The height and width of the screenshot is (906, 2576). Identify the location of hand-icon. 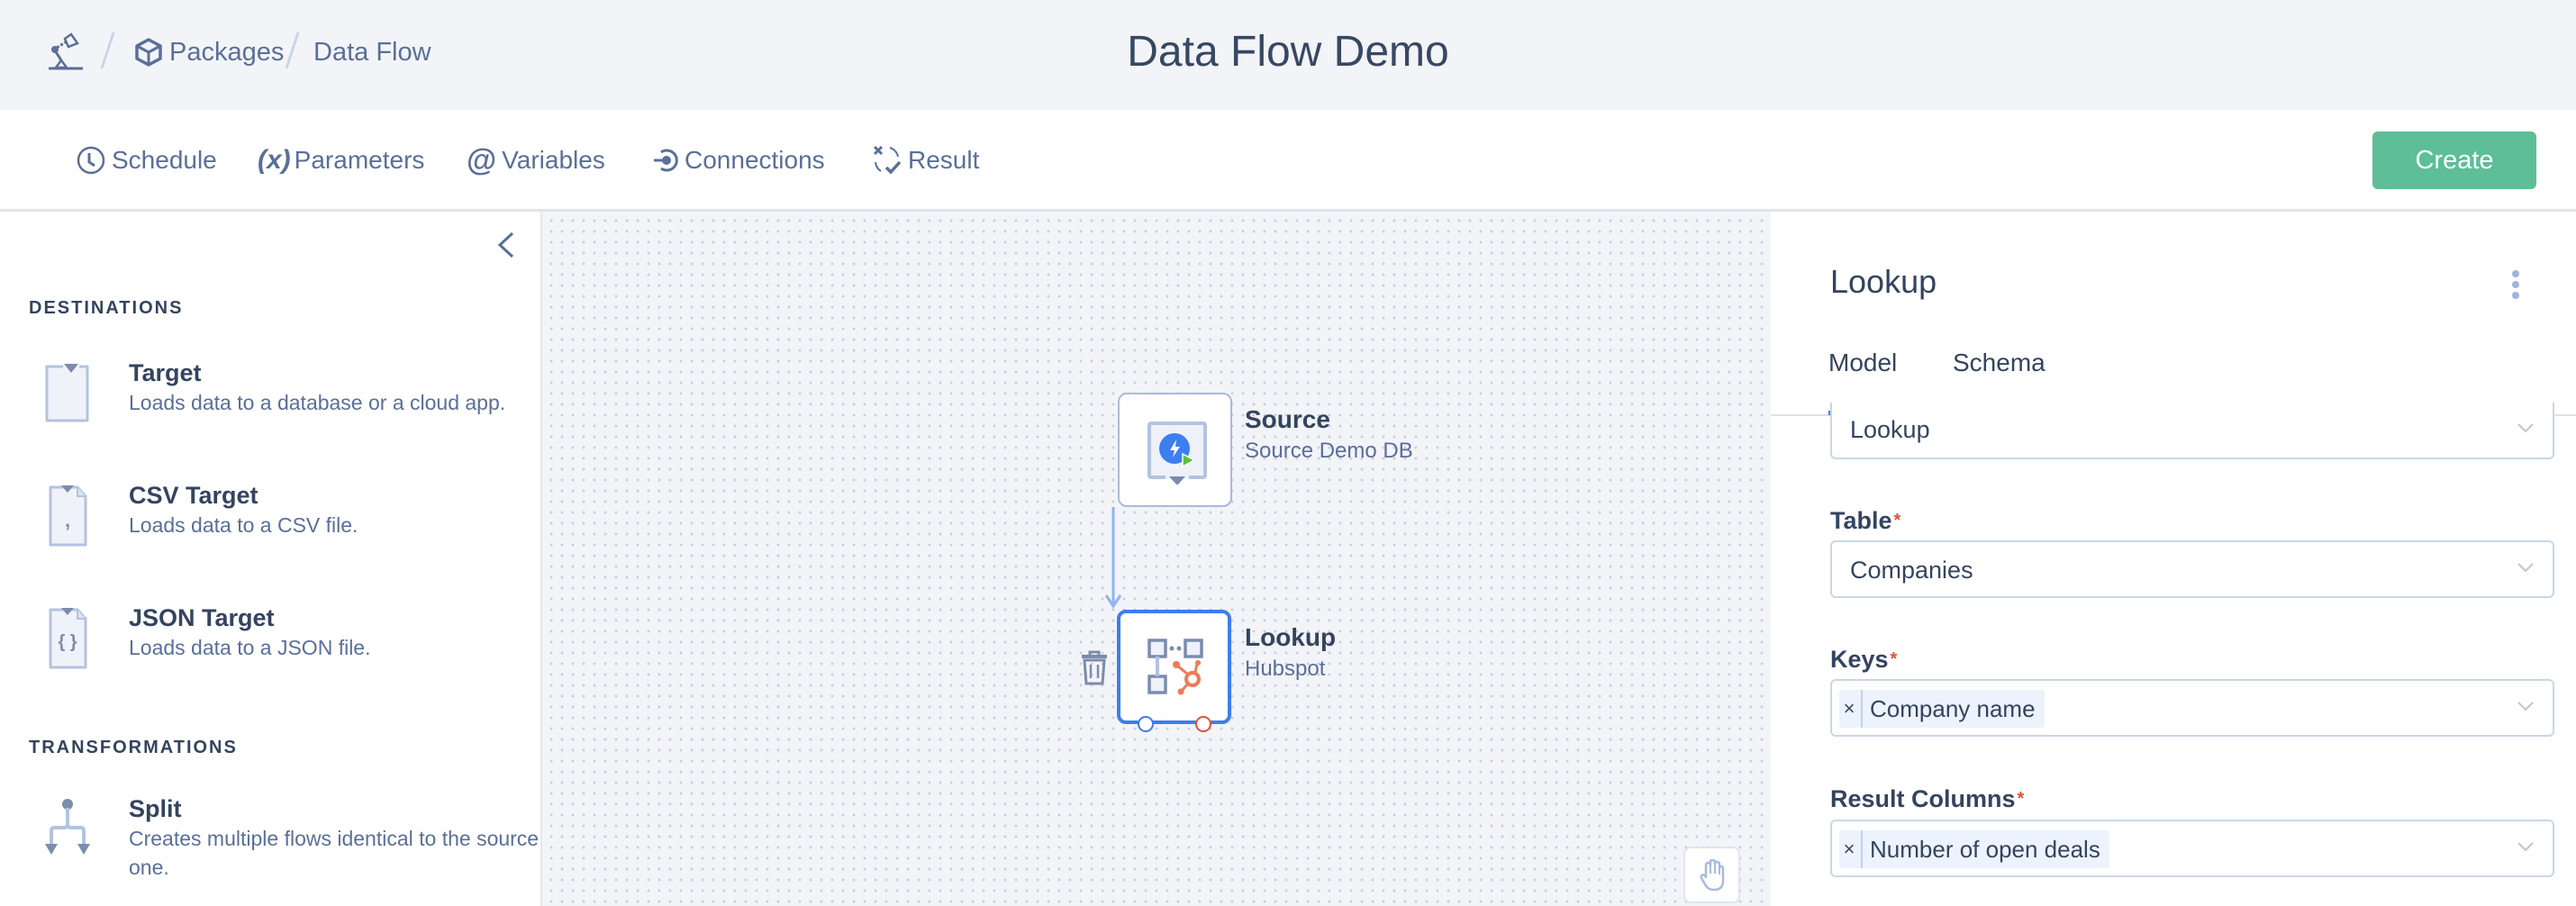
(1712, 875).